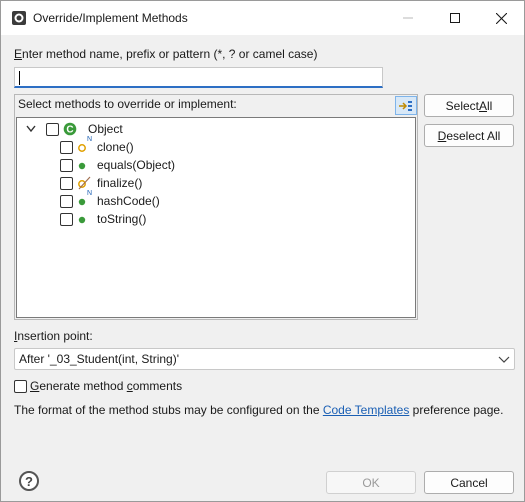  Describe the element at coordinates (198, 77) in the screenshot. I see `method-filter-input` at that location.